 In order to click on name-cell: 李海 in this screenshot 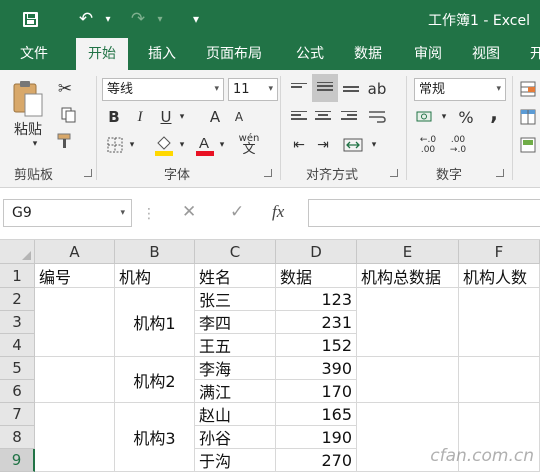, I will do `click(235, 368)`.